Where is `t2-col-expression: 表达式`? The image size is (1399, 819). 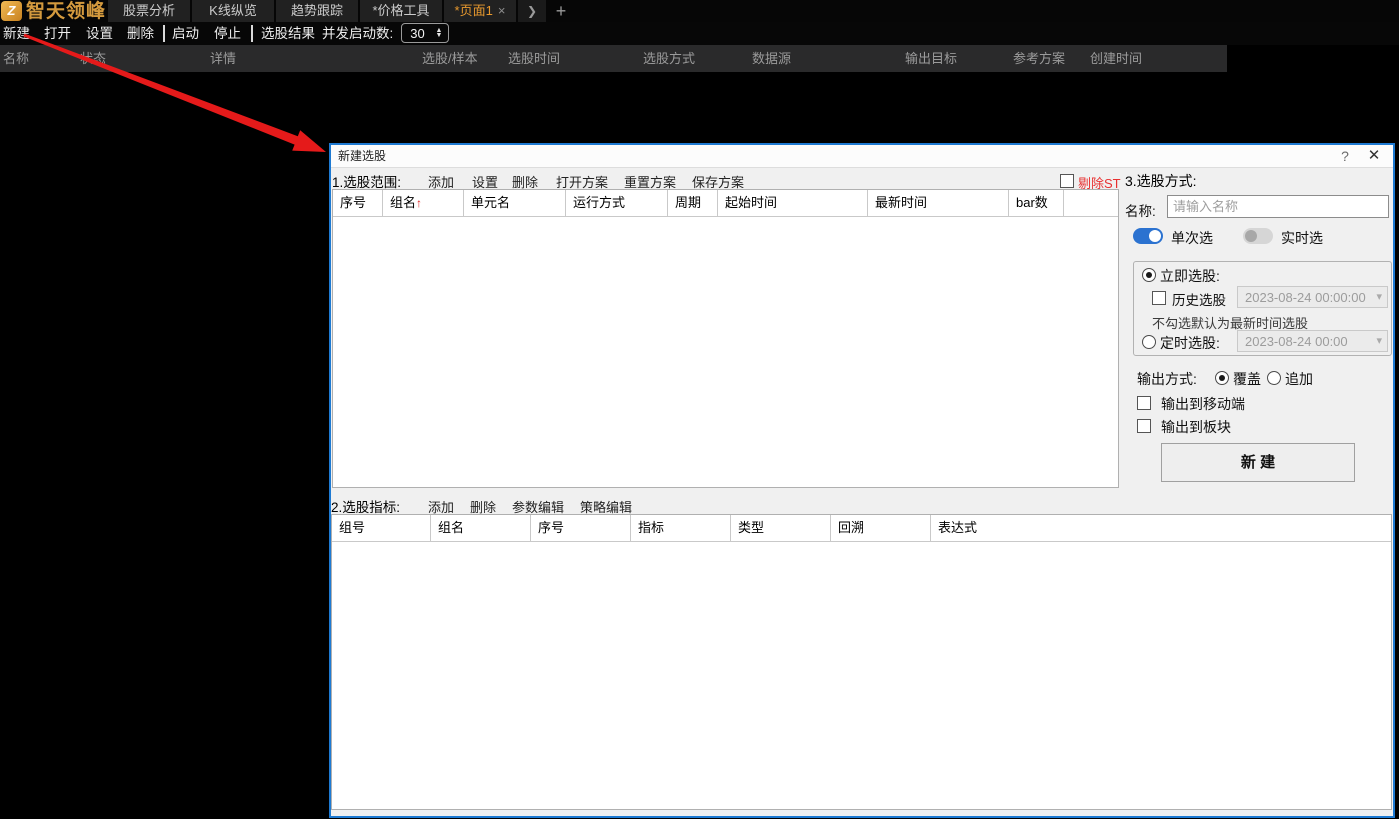
t2-col-expression: 表达式 is located at coordinates (1161, 528).